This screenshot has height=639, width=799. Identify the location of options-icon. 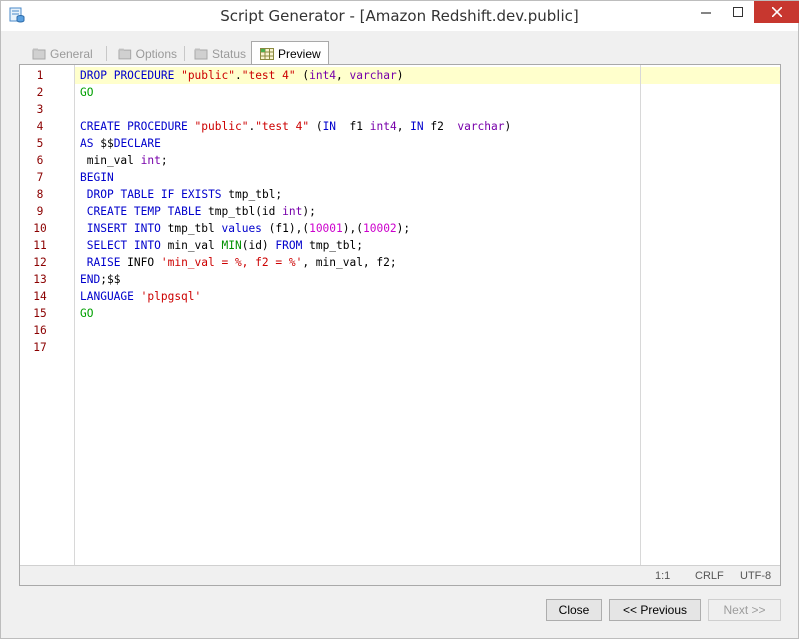
(125, 53).